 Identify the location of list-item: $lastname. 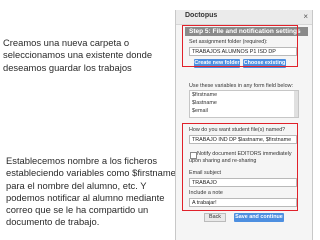
(204, 103).